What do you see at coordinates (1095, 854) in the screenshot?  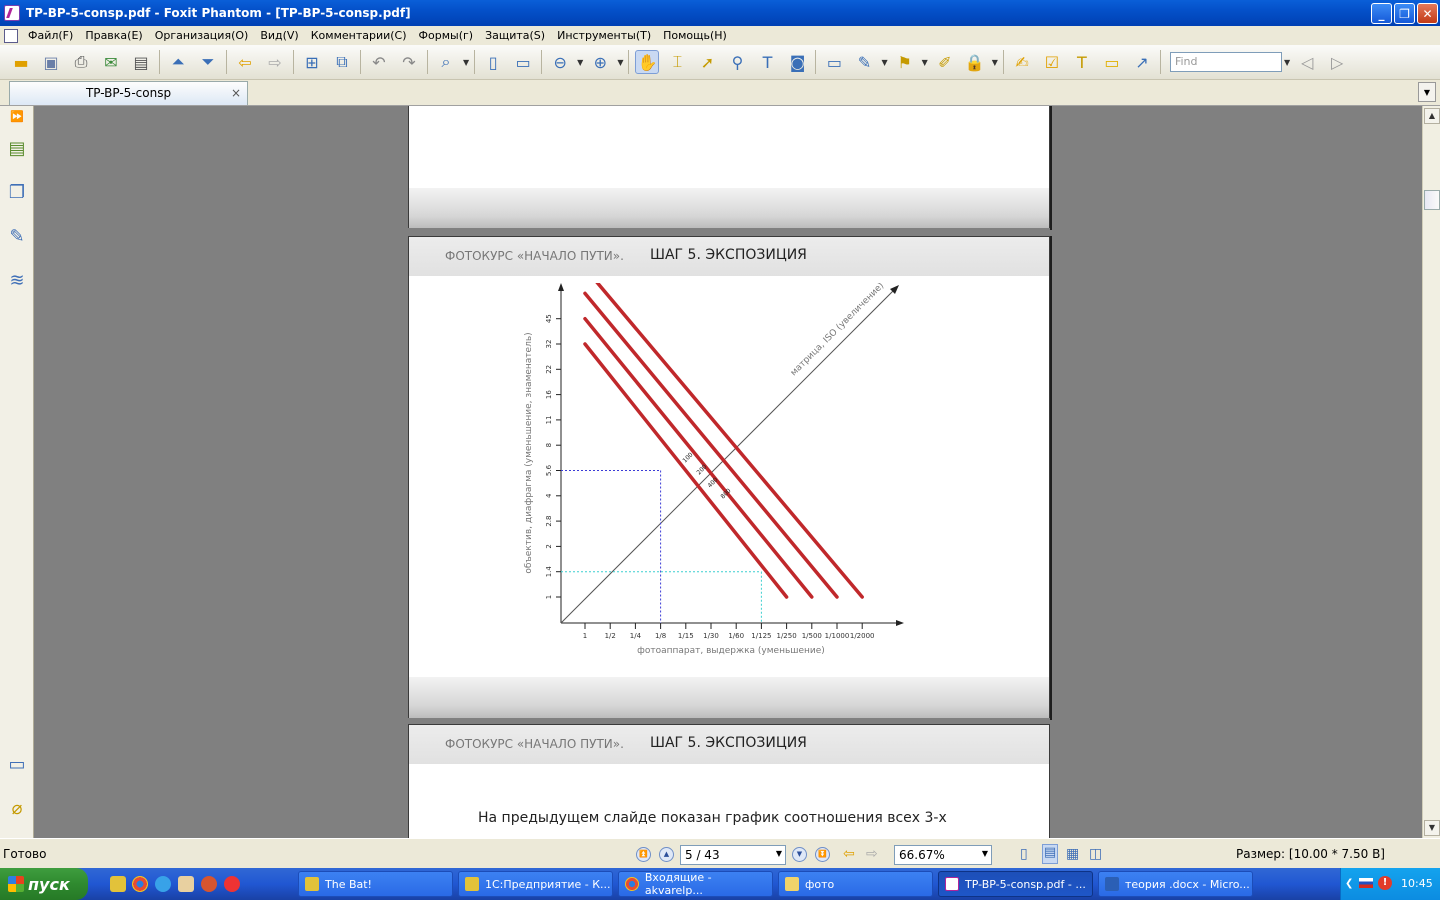 I see `cont-facing-icon: ◫` at bounding box center [1095, 854].